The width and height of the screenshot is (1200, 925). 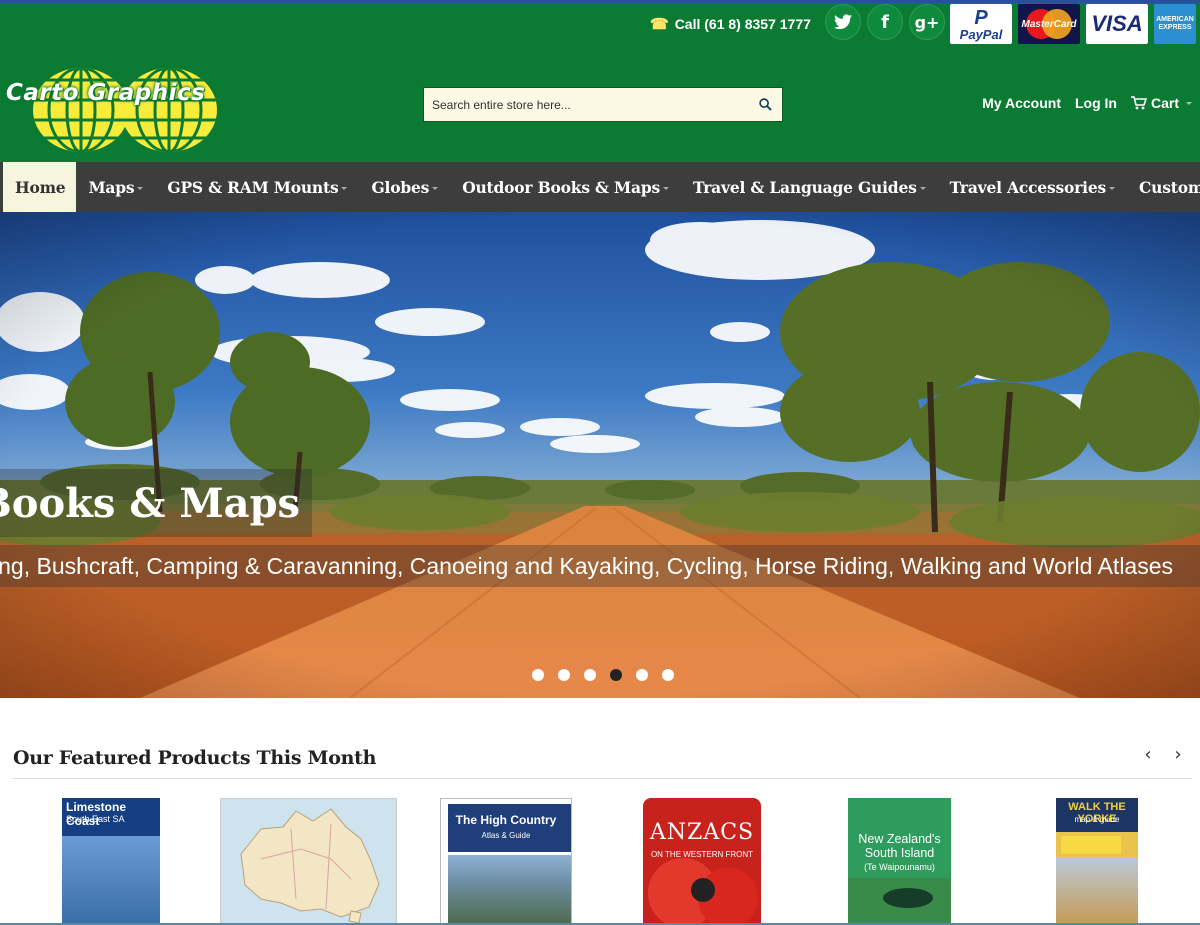 I want to click on googleplus-icon: g+, so click(x=927, y=22).